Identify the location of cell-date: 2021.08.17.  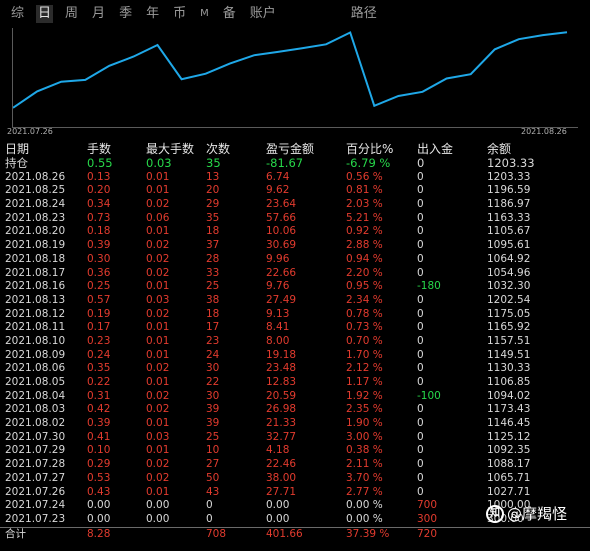
(35, 272).